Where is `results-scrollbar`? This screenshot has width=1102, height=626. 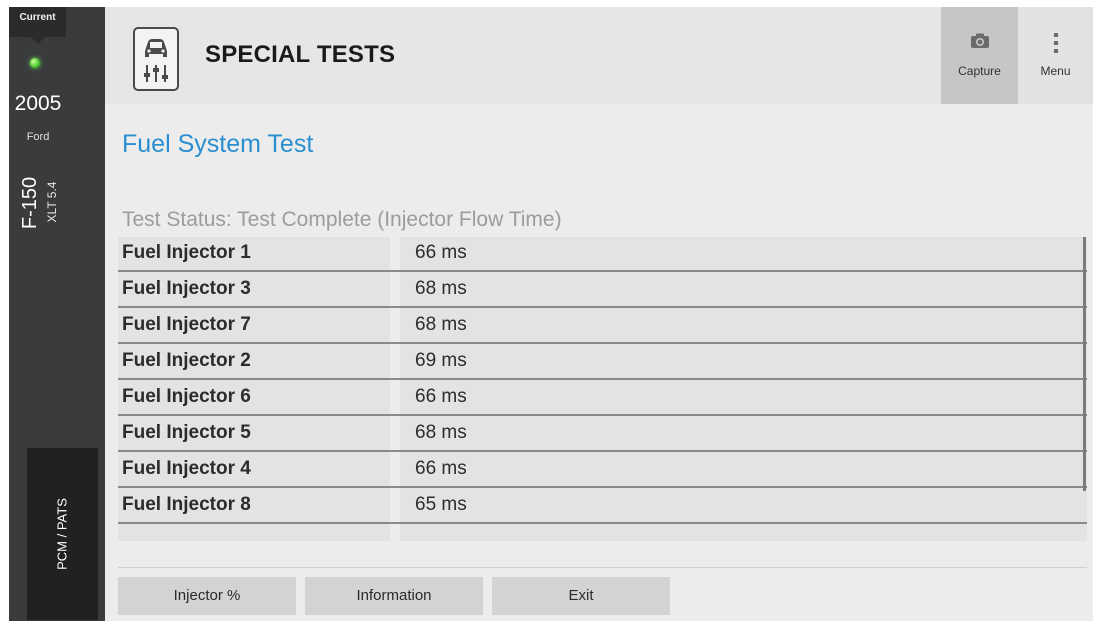 results-scrollbar is located at coordinates (1084, 364).